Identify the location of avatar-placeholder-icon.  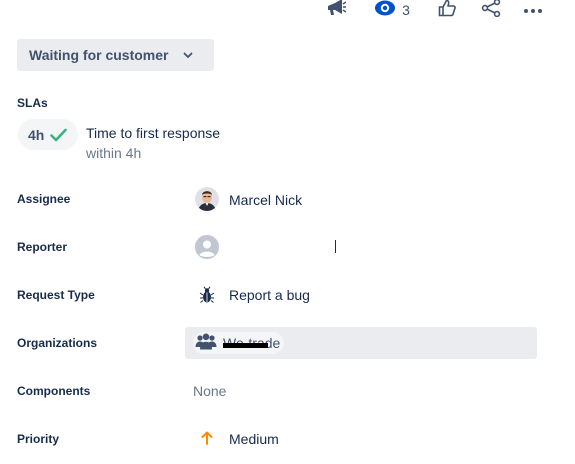
(207, 247).